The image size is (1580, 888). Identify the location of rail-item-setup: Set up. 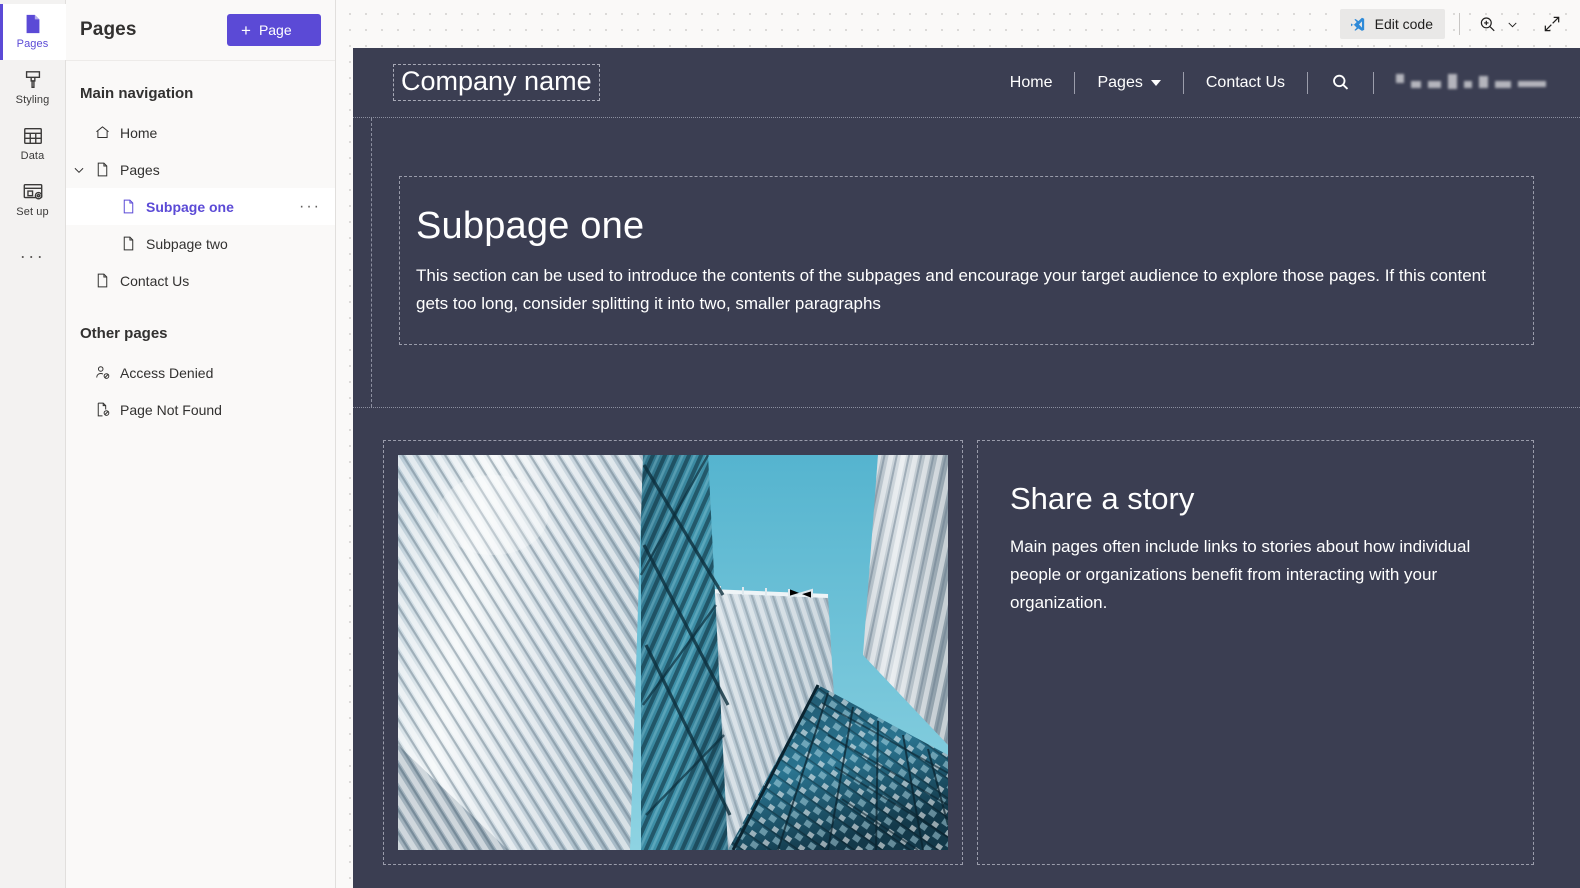
(33, 200).